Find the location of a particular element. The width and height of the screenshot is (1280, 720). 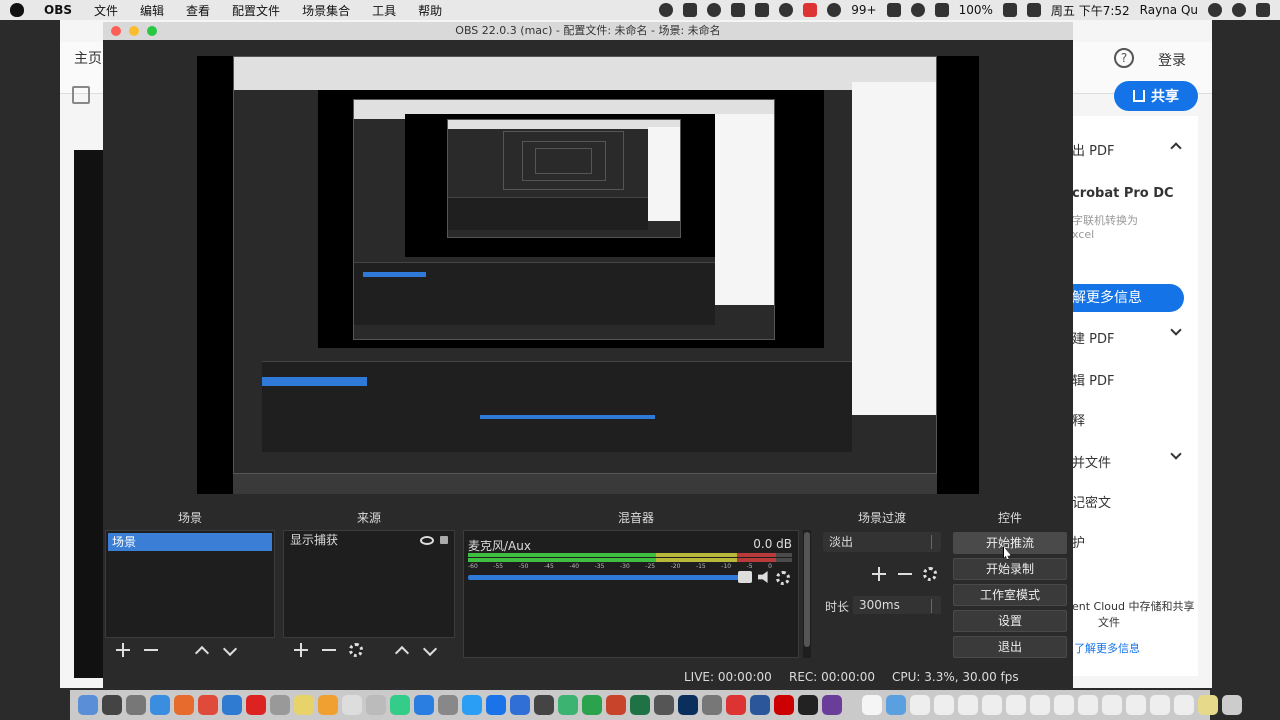

home-tab: 主页 is located at coordinates (88, 58).